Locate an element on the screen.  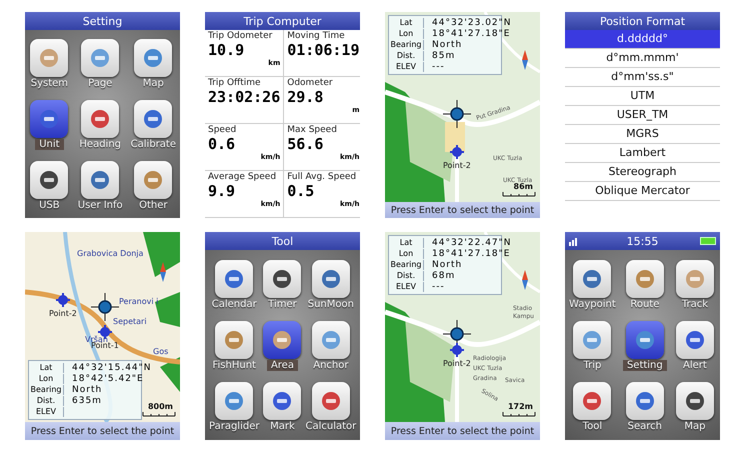
menu-item: Tool is located at coordinates (592, 407).